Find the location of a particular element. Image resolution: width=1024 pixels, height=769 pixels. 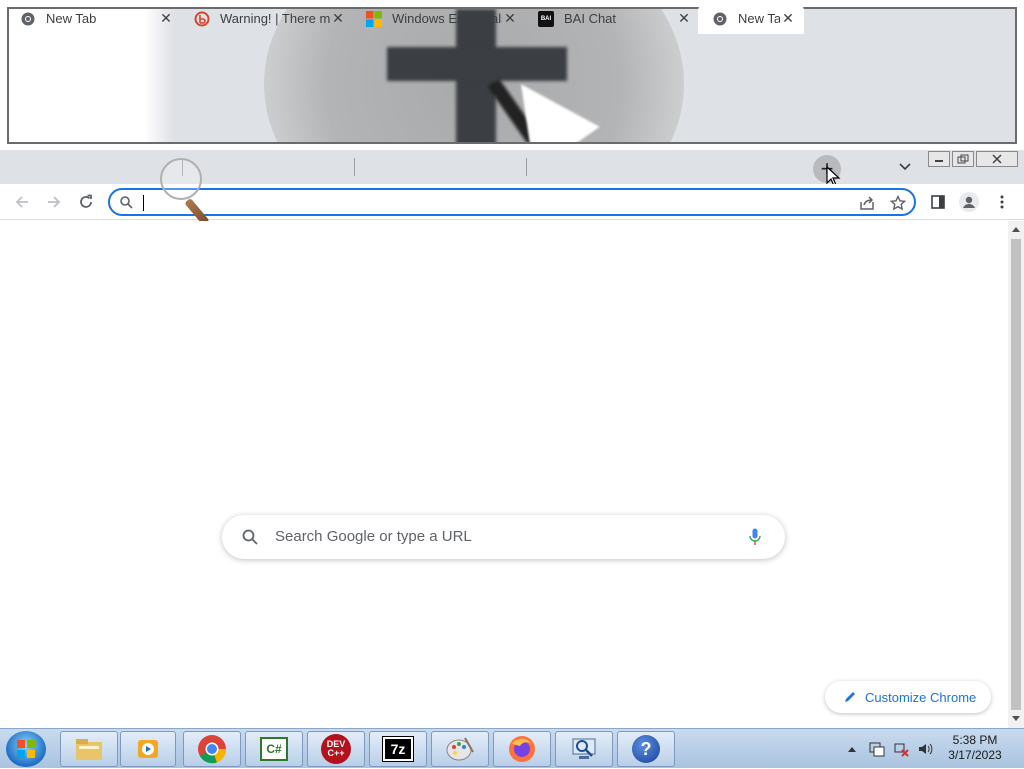

minimize-button is located at coordinates (939, 159).